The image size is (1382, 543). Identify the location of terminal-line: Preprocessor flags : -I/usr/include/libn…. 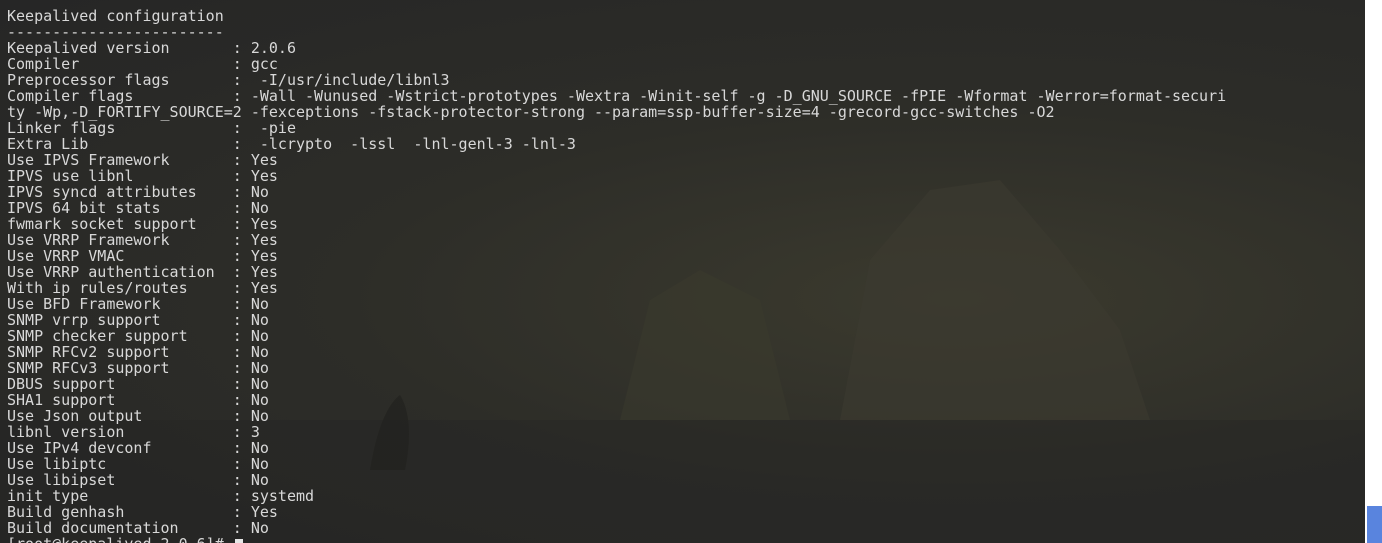
(228, 80).